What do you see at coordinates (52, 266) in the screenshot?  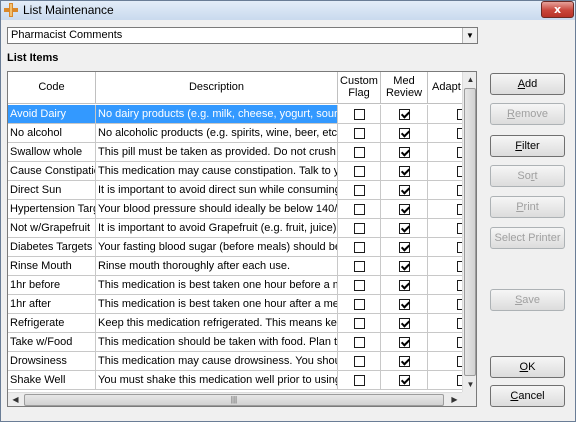 I see `cell-code: Rinse Mouth` at bounding box center [52, 266].